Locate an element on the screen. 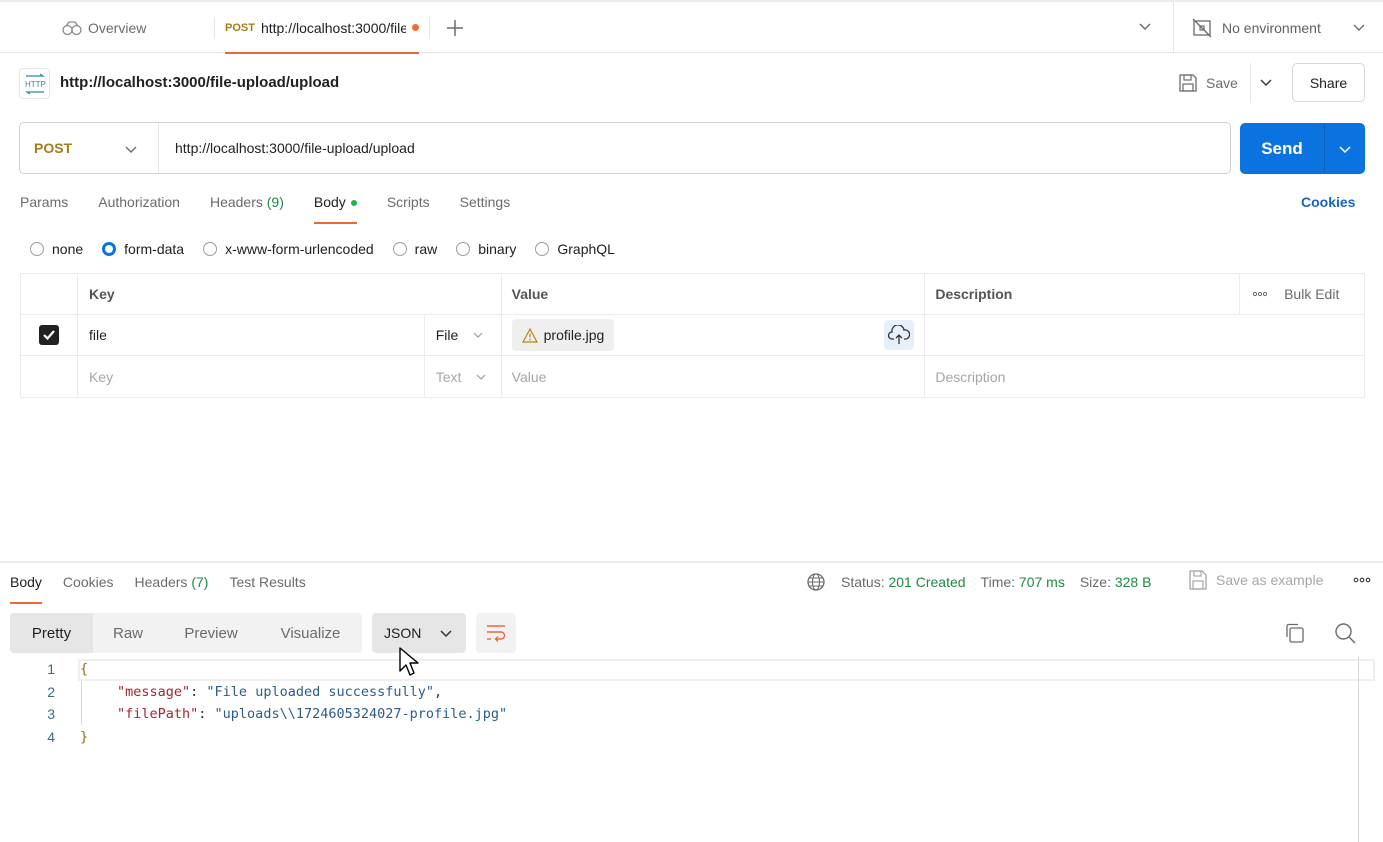 Image resolution: width=1383 pixels, height=842 pixels. tab-overview: Overview is located at coordinates (104, 28).